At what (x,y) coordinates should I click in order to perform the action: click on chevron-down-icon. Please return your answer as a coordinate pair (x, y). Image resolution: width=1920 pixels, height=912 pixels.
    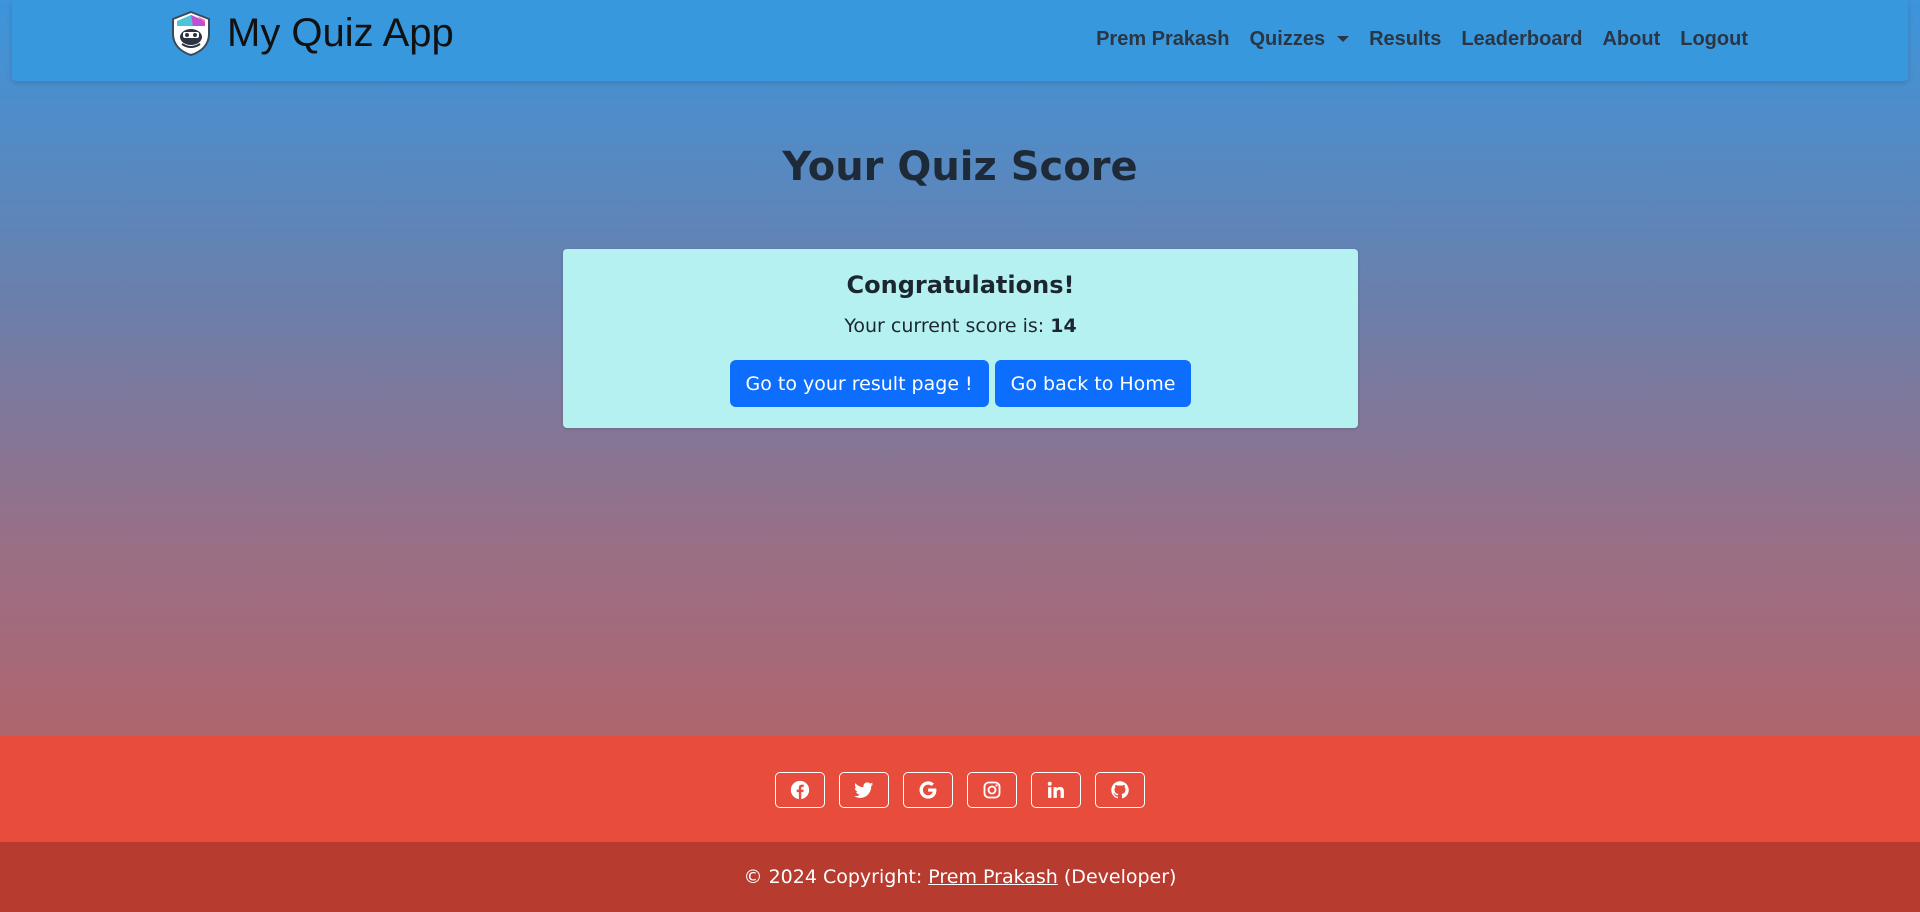
    Looking at the image, I should click on (1343, 38).